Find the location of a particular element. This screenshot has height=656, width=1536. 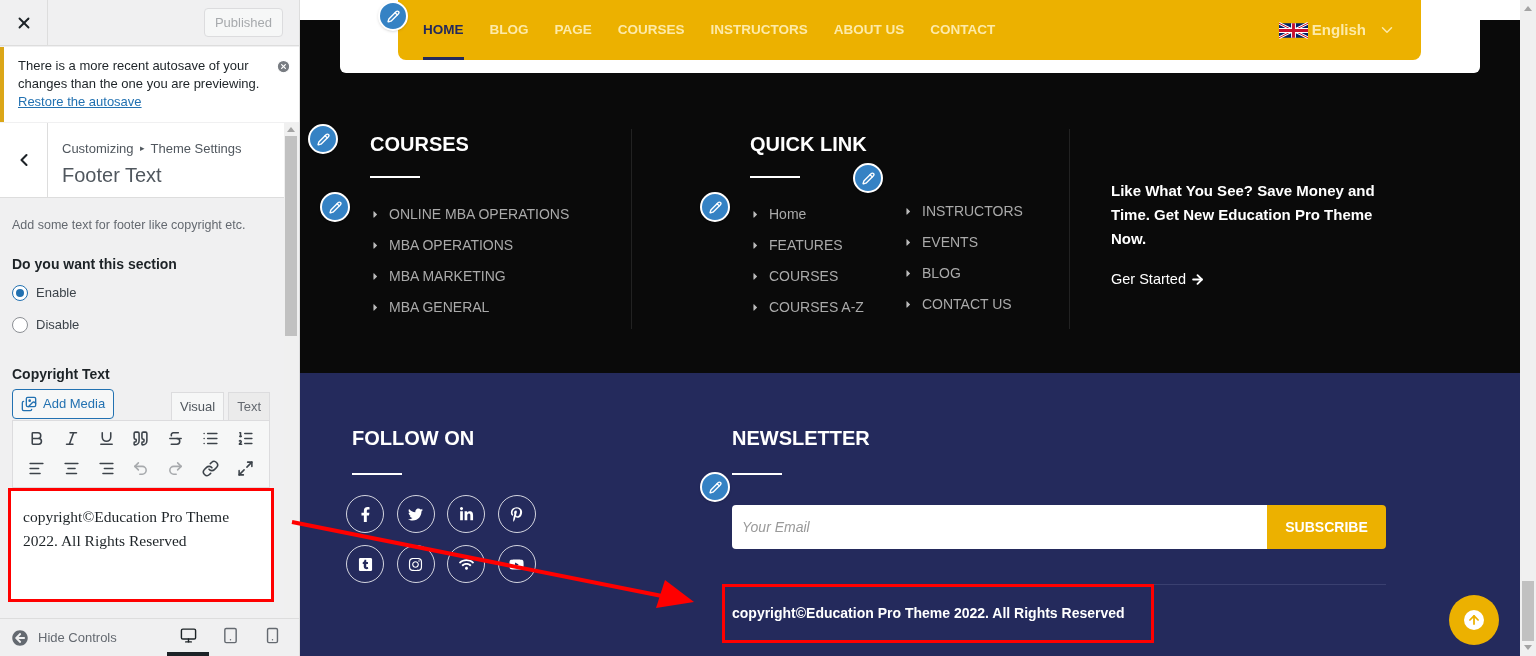

add-media-button: Add Media is located at coordinates (63, 403).